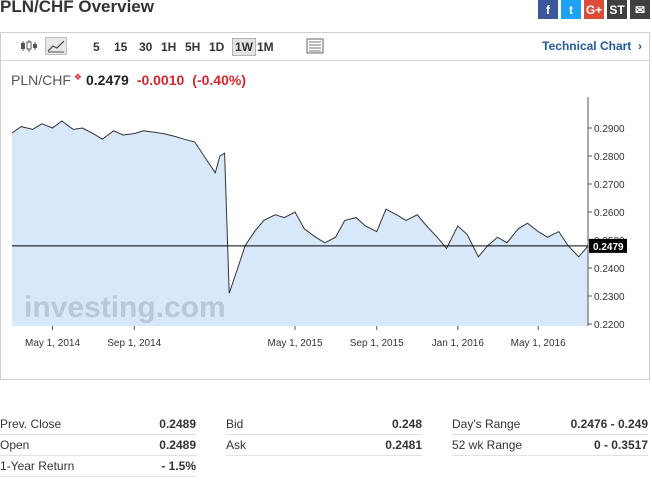 The image size is (652, 493). What do you see at coordinates (609, 157) in the screenshot?
I see `y-tick-label: 0.2800` at bounding box center [609, 157].